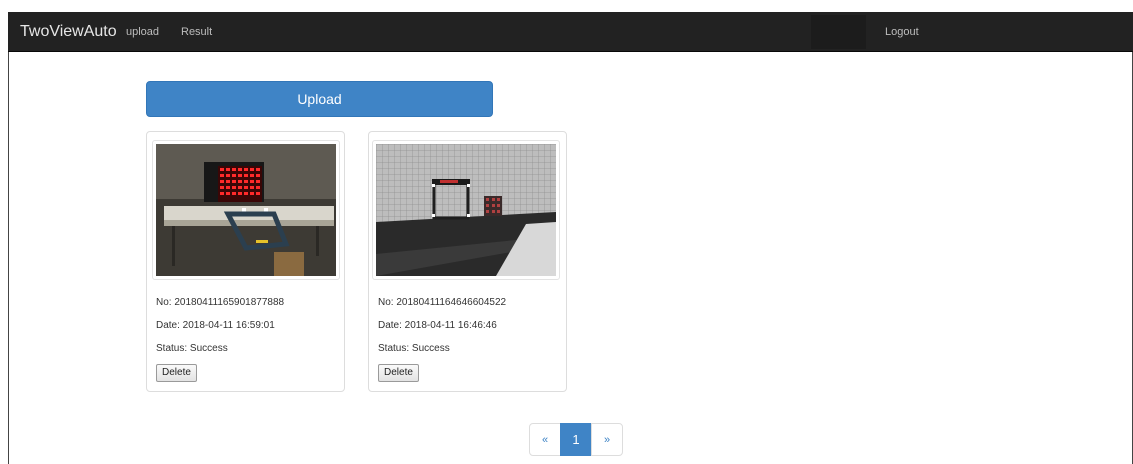 The width and height of the screenshot is (1133, 464). What do you see at coordinates (902, 32) in the screenshot?
I see `nav-logout-link: Logout` at bounding box center [902, 32].